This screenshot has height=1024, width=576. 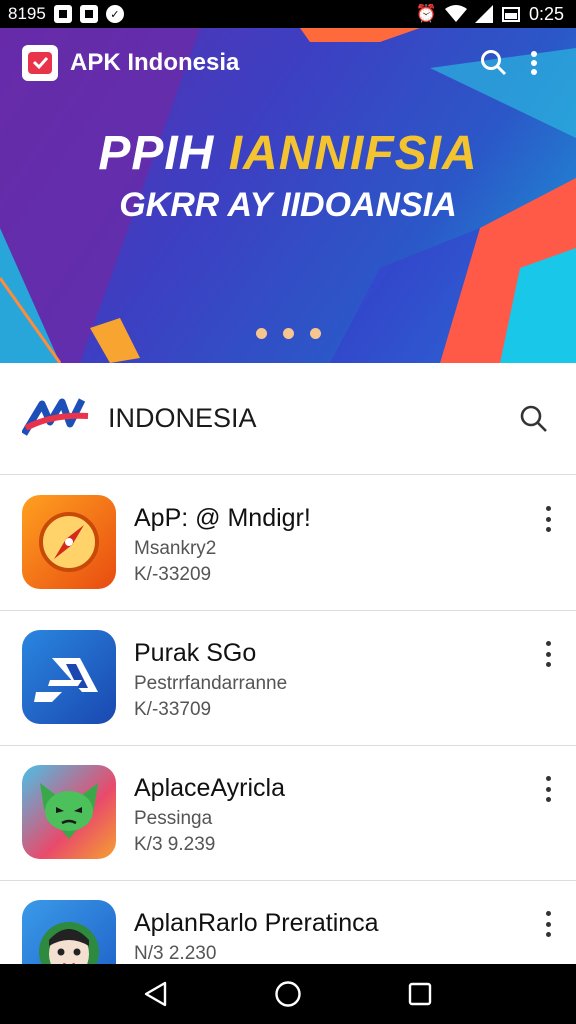 I want to click on carousel-indicator, so click(x=288, y=333).